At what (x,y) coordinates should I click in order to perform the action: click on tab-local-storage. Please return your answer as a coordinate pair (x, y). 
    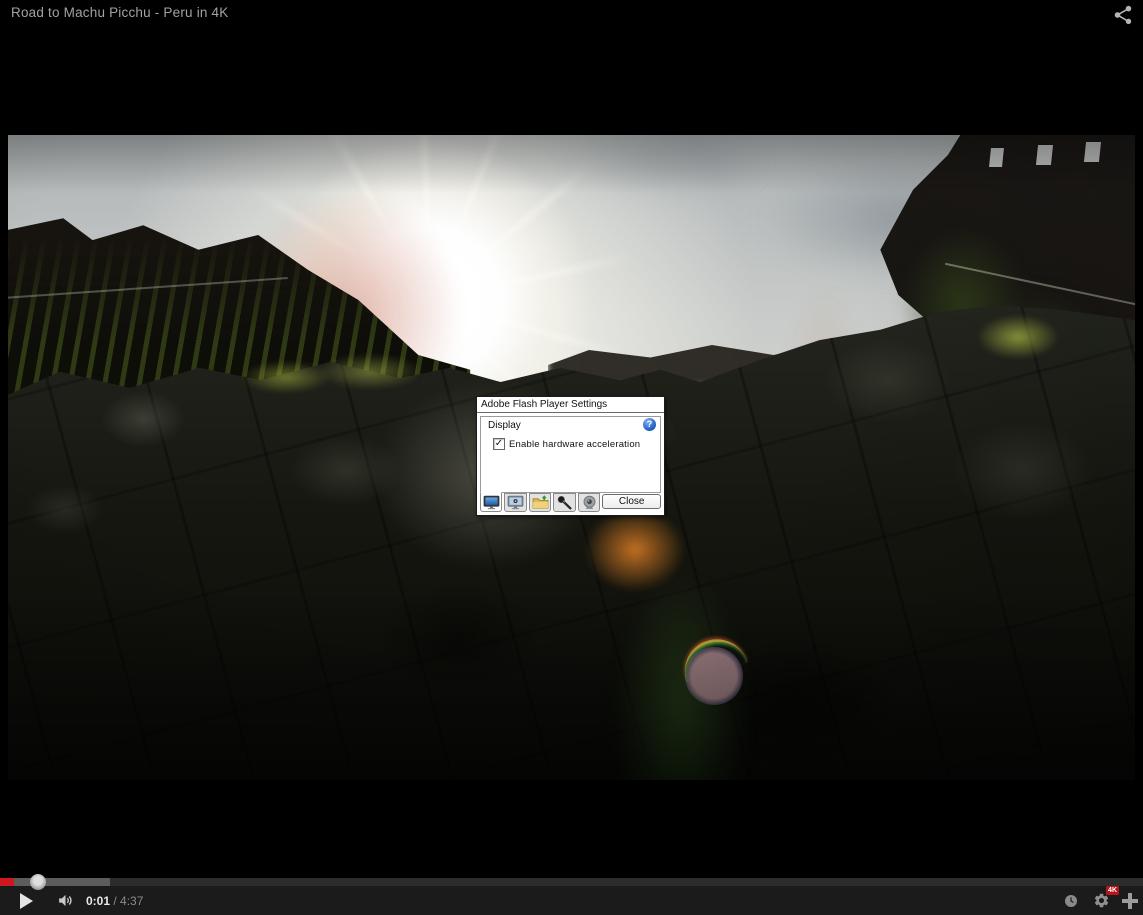
    Looking at the image, I should click on (540, 502).